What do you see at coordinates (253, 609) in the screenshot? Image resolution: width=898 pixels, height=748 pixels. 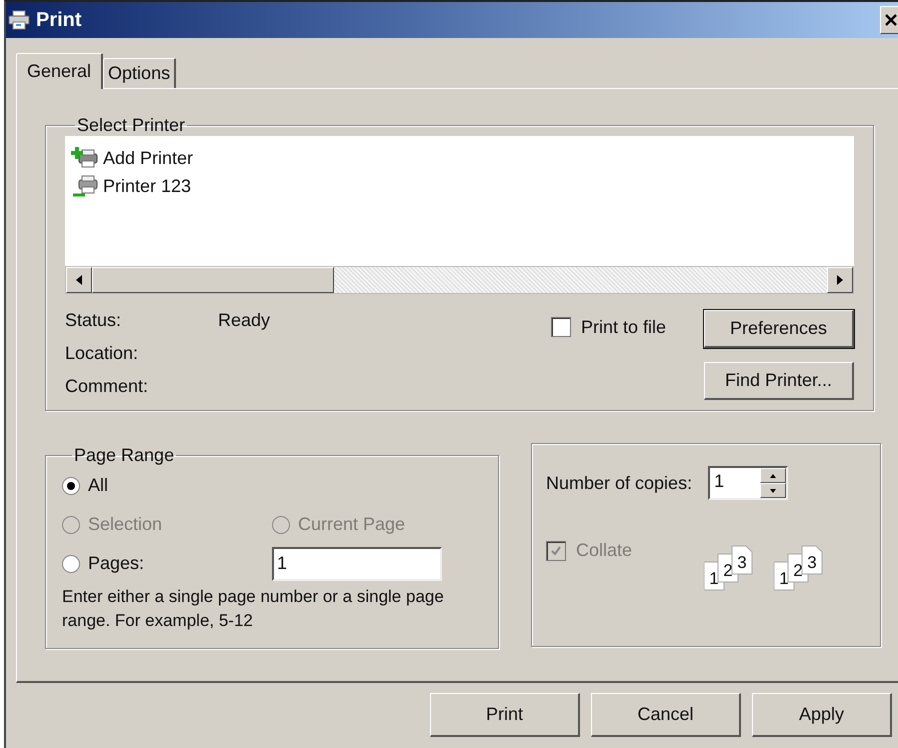 I see `hint-text: Enter either a single page number or a single page range. For example, 5-12` at bounding box center [253, 609].